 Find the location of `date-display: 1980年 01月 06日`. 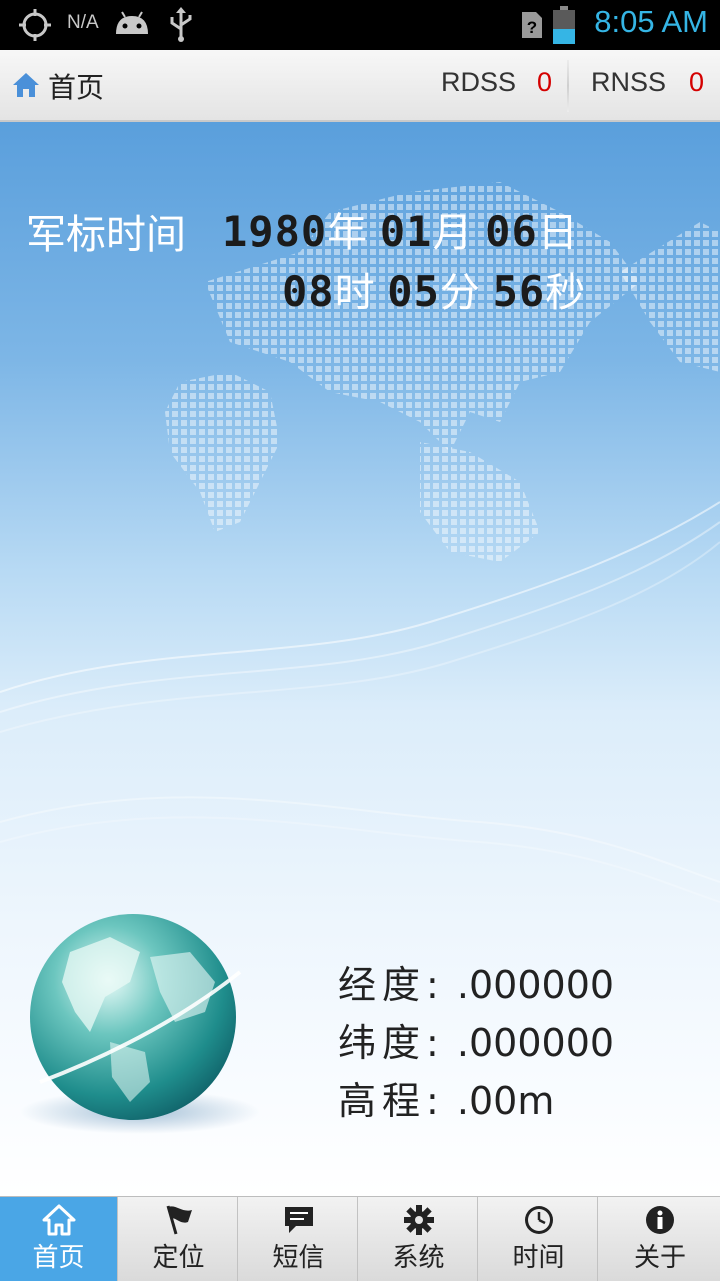

date-display: 1980年 01月 06日 is located at coordinates (400, 229).